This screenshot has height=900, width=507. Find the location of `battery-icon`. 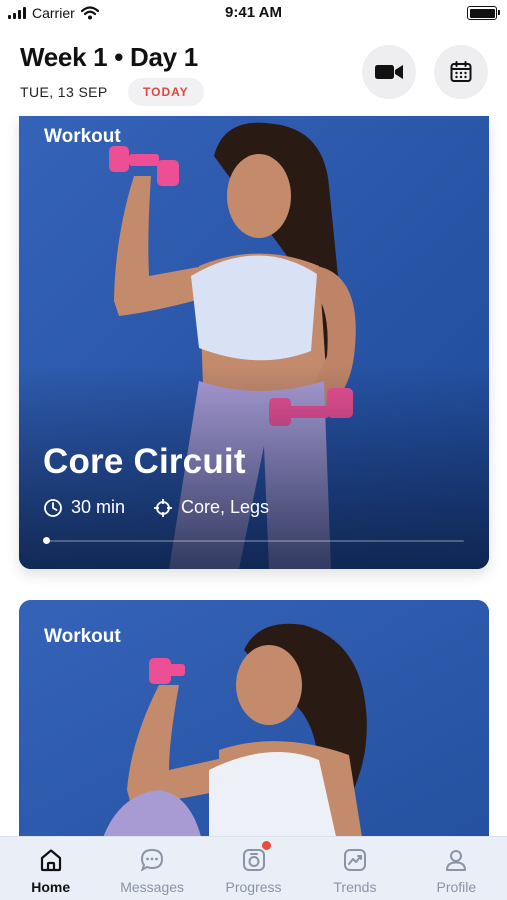

battery-icon is located at coordinates (483, 13).